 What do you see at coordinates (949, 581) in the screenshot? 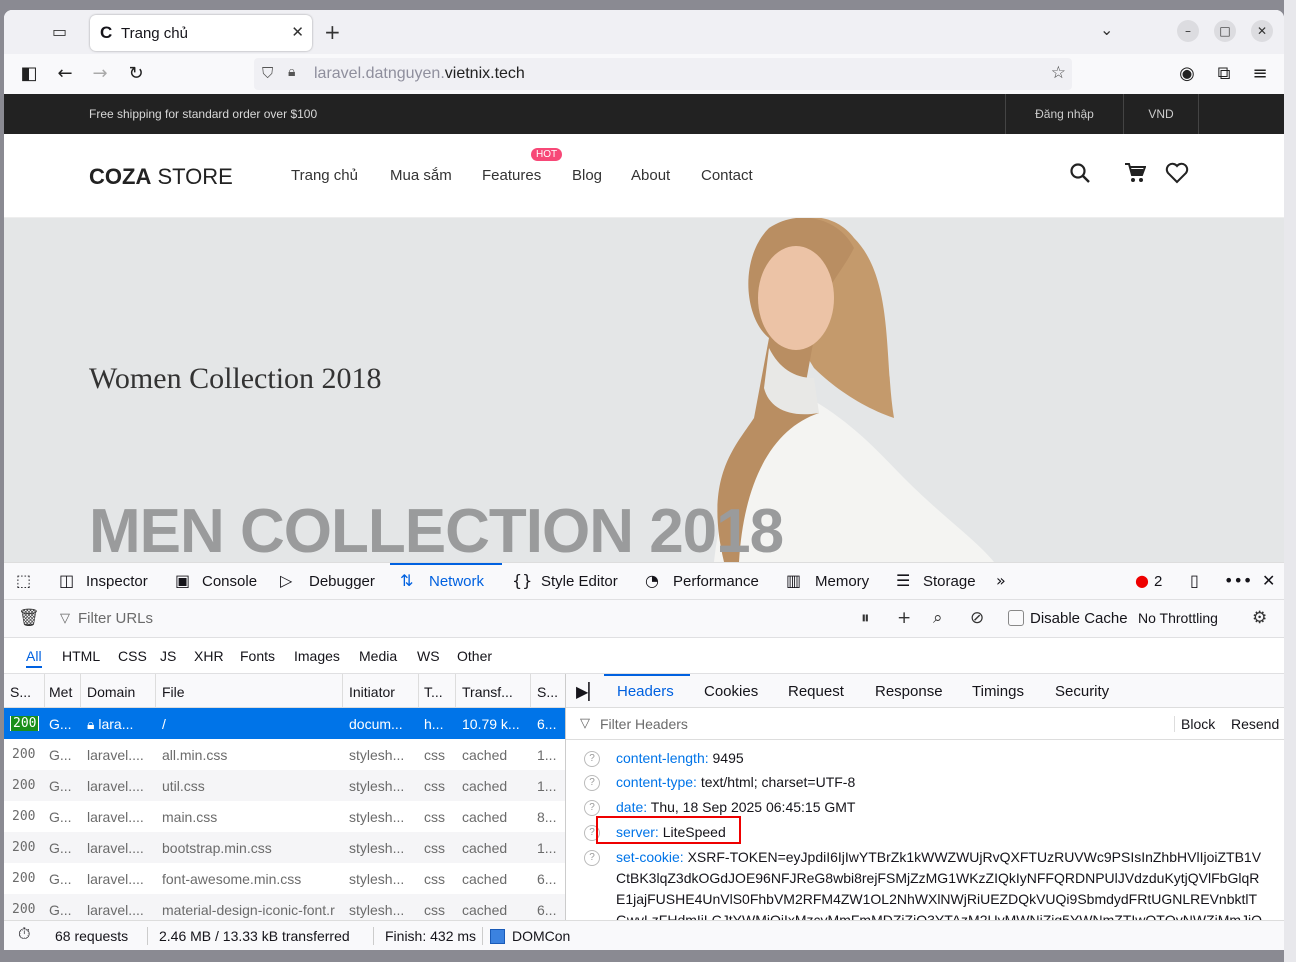
I see `tab-storage: Storage` at bounding box center [949, 581].